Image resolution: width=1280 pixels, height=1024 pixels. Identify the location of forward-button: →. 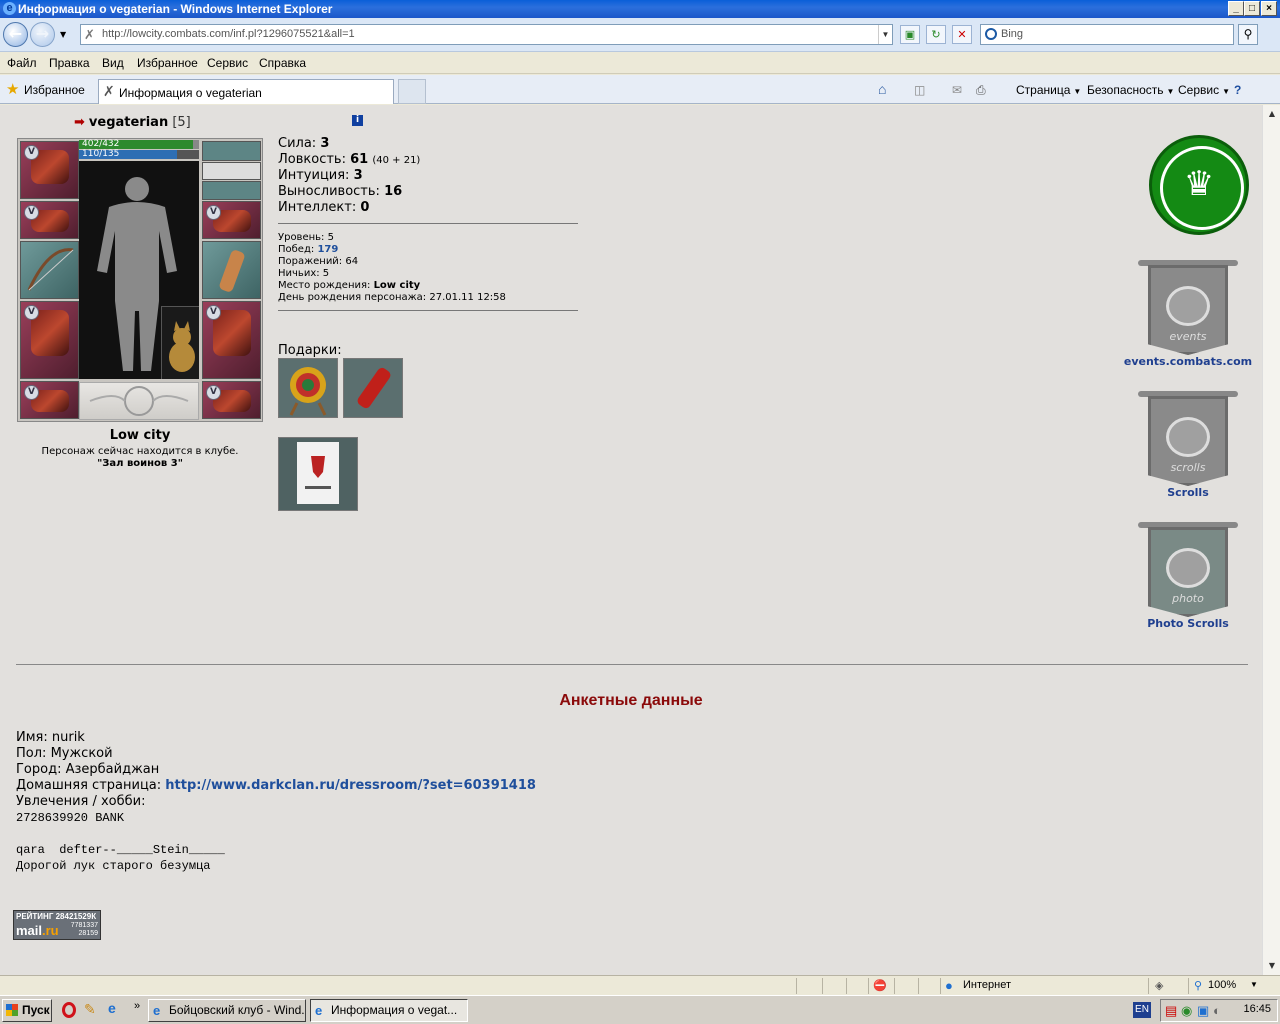
(42, 34).